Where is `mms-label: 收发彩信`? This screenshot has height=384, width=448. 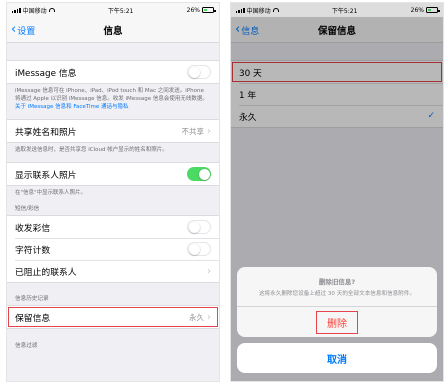
mms-label: 收发彩信 is located at coordinates (33, 228).